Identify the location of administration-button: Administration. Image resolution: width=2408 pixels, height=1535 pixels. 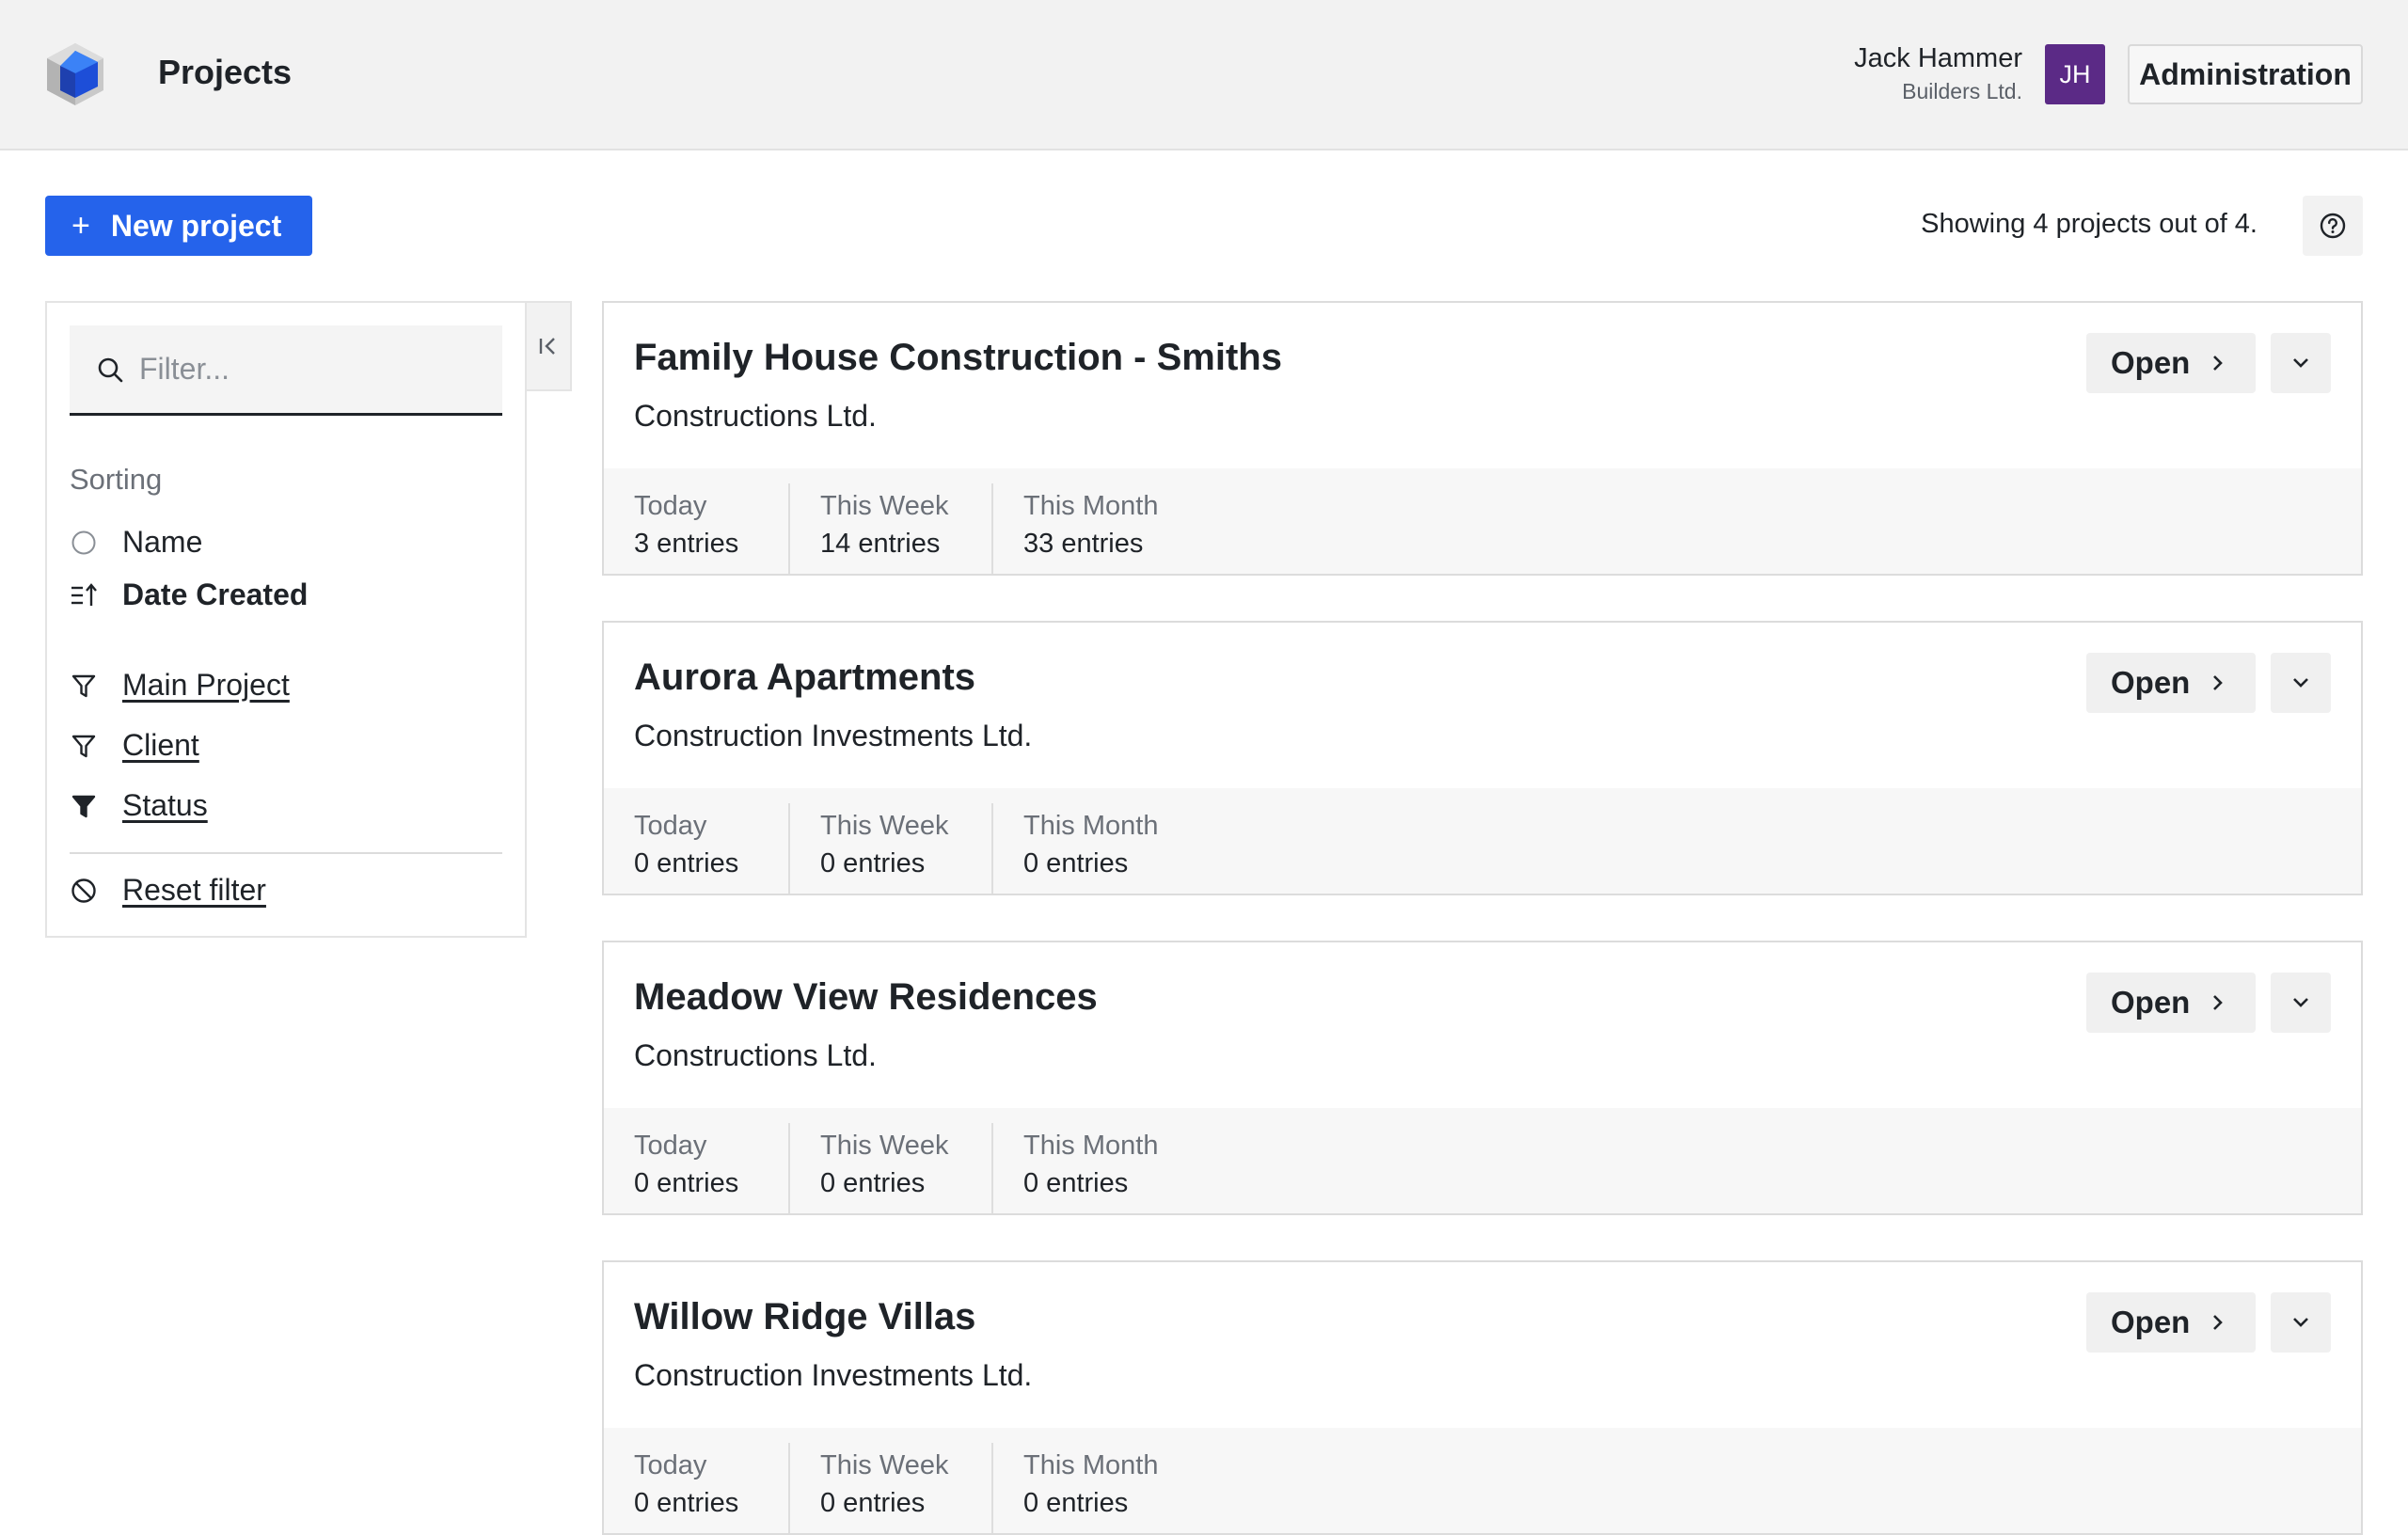
(2246, 74).